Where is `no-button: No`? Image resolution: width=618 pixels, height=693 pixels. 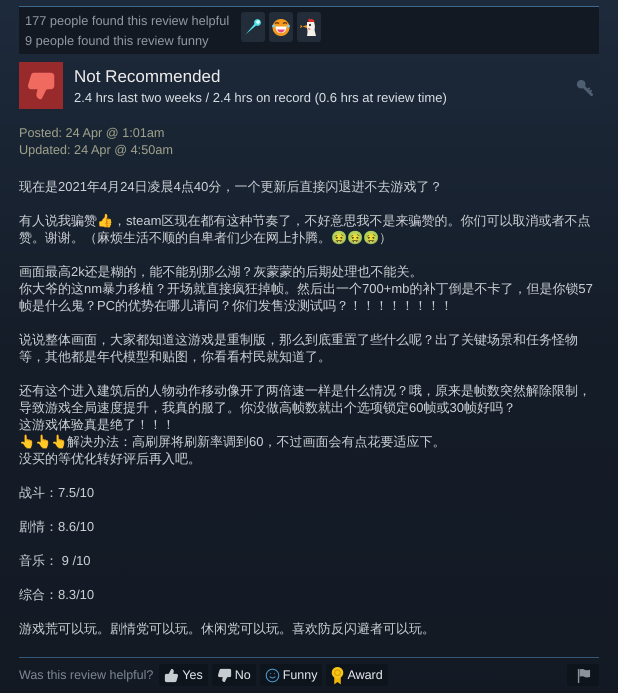 no-button: No is located at coordinates (234, 675).